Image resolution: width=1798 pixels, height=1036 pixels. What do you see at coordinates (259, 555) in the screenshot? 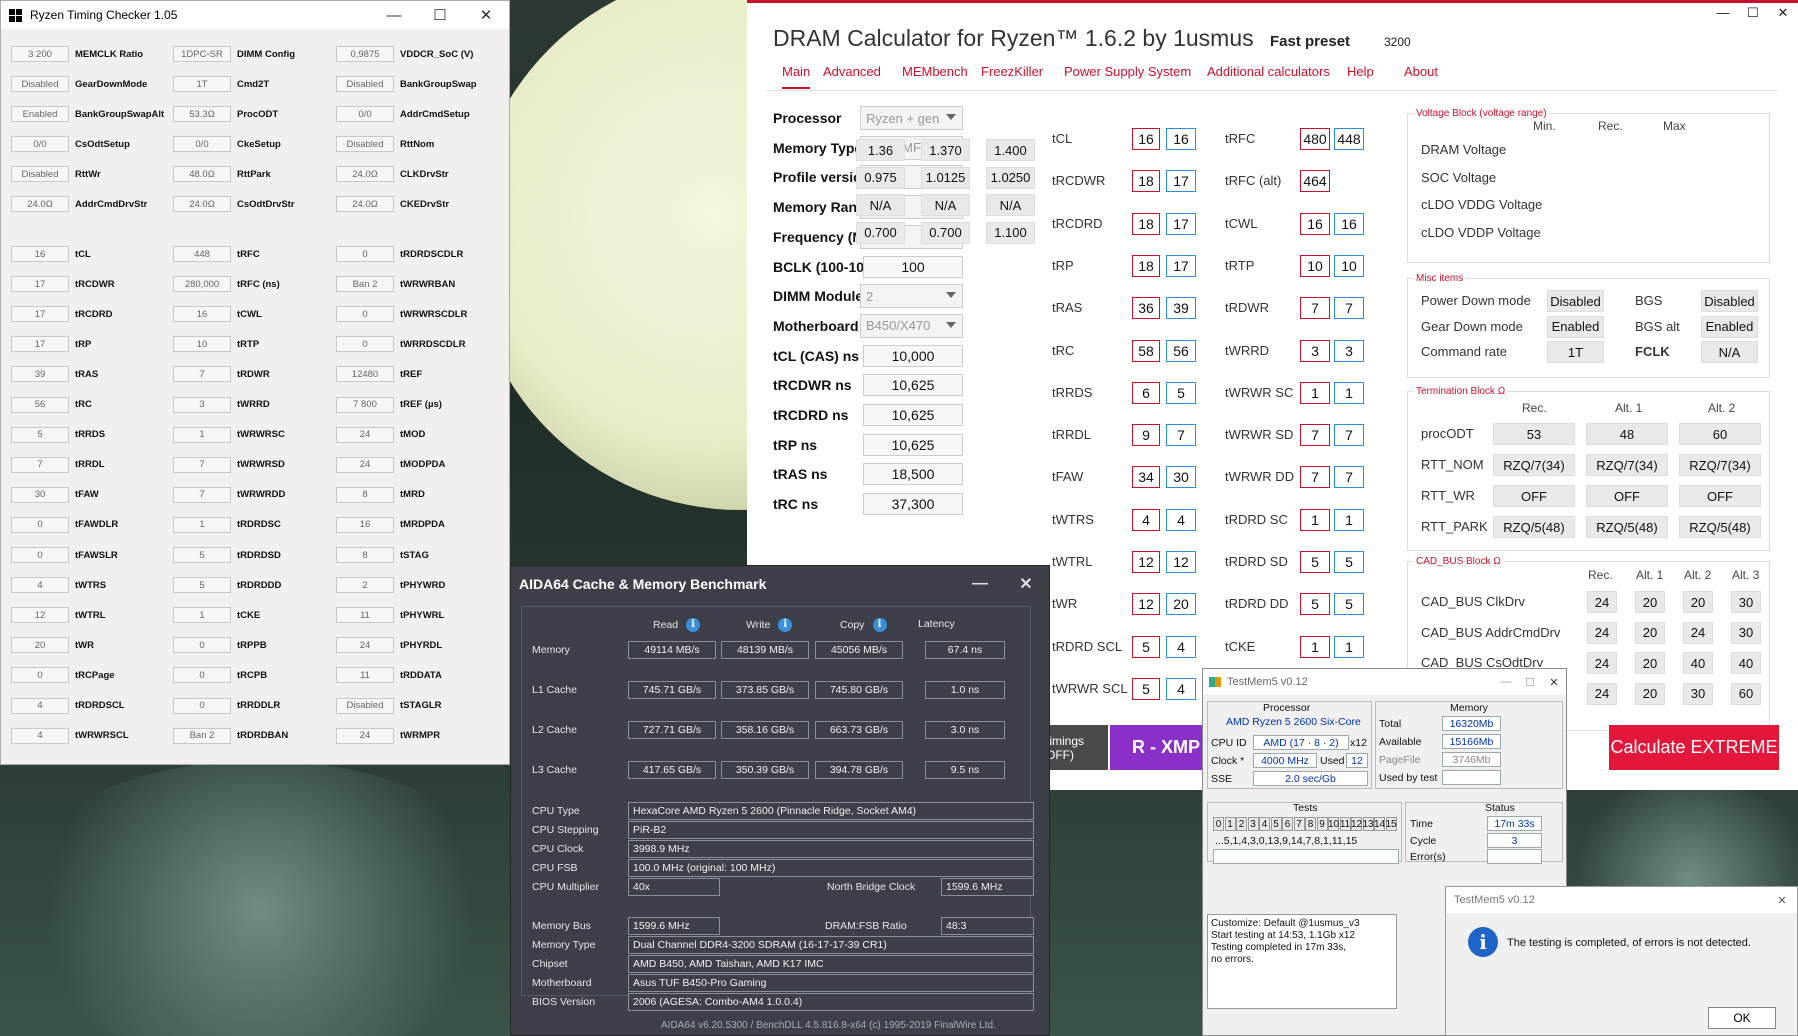
I see `rtc-label: tRDRDSD` at bounding box center [259, 555].